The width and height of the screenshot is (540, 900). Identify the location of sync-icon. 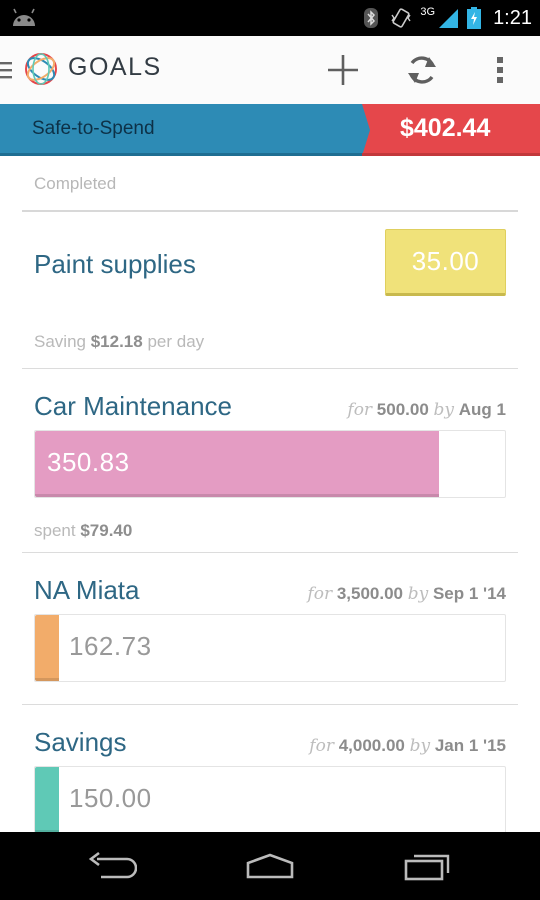
(422, 70).